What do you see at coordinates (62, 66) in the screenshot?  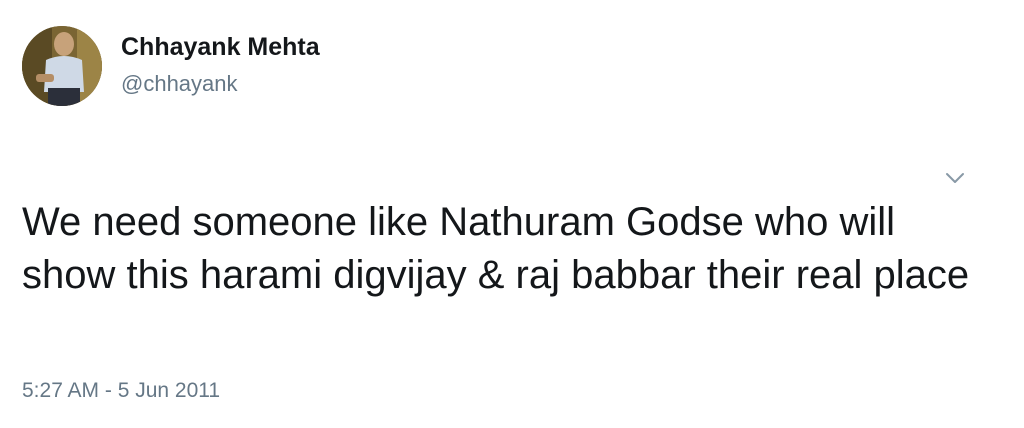 I see `avatar` at bounding box center [62, 66].